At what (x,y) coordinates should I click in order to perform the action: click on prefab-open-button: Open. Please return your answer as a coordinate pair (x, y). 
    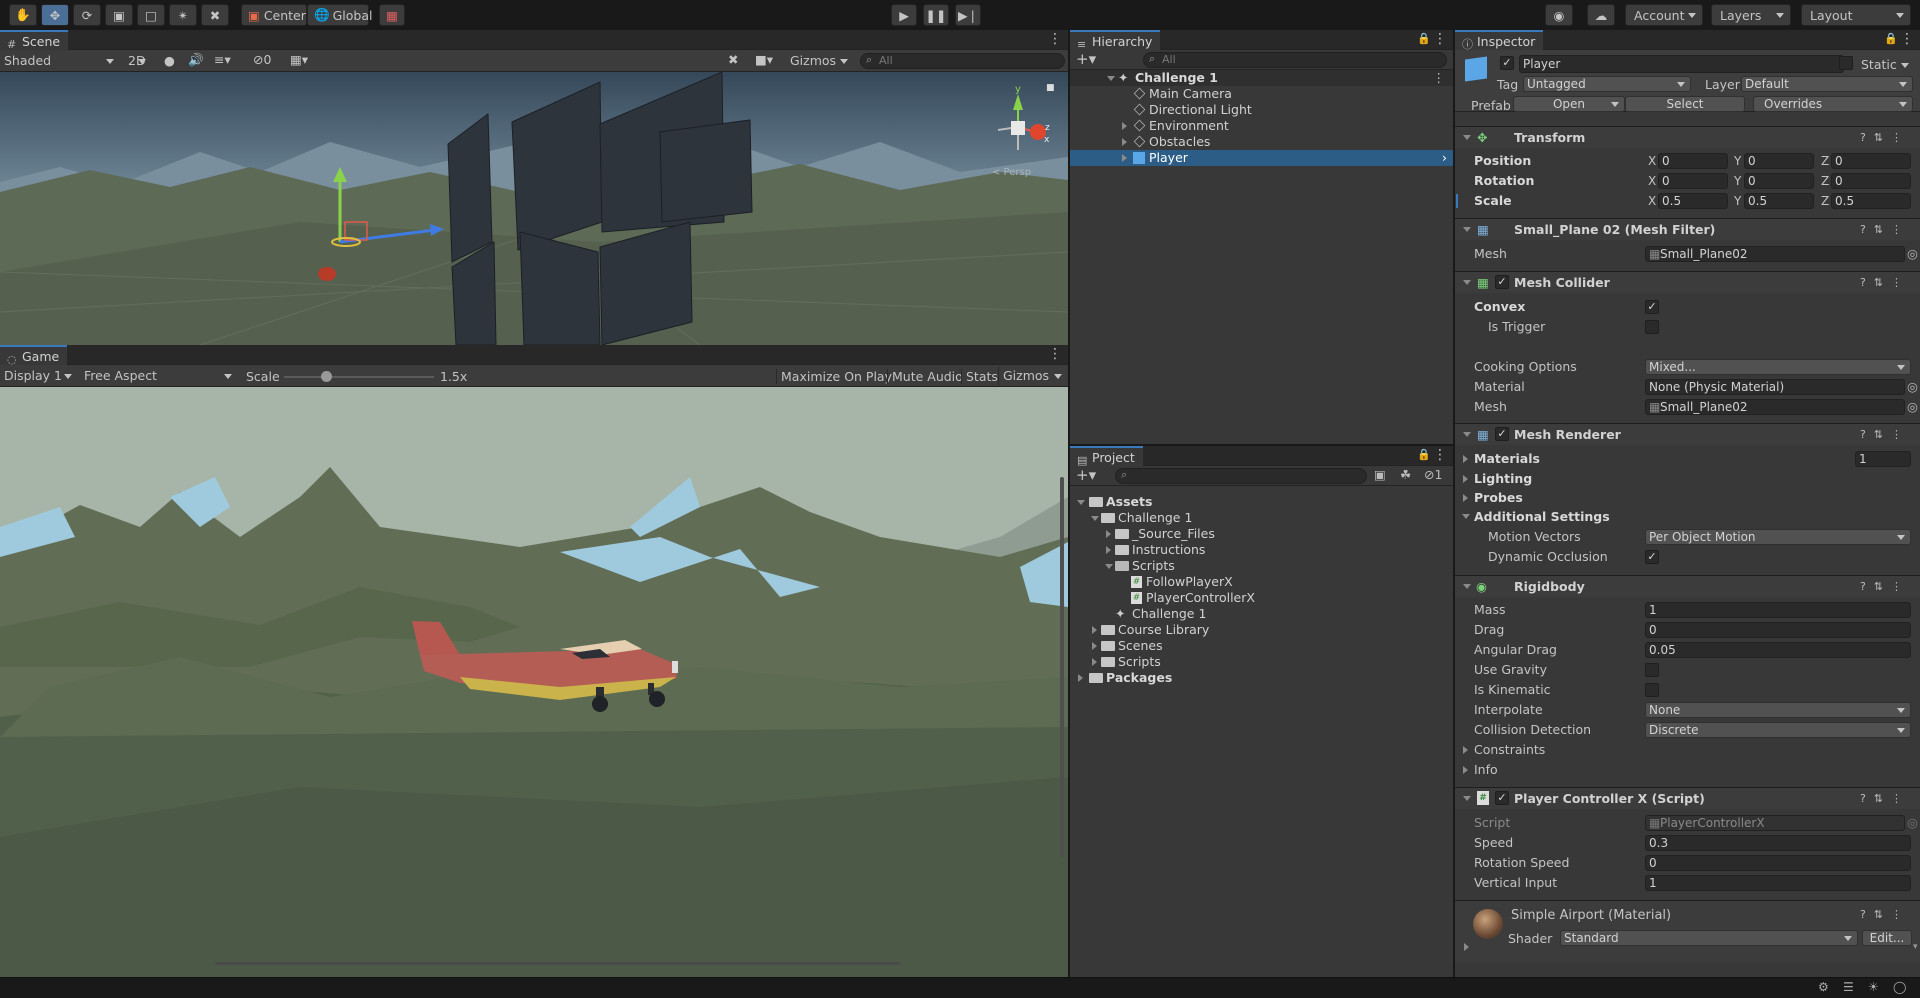
    Looking at the image, I should click on (1569, 104).